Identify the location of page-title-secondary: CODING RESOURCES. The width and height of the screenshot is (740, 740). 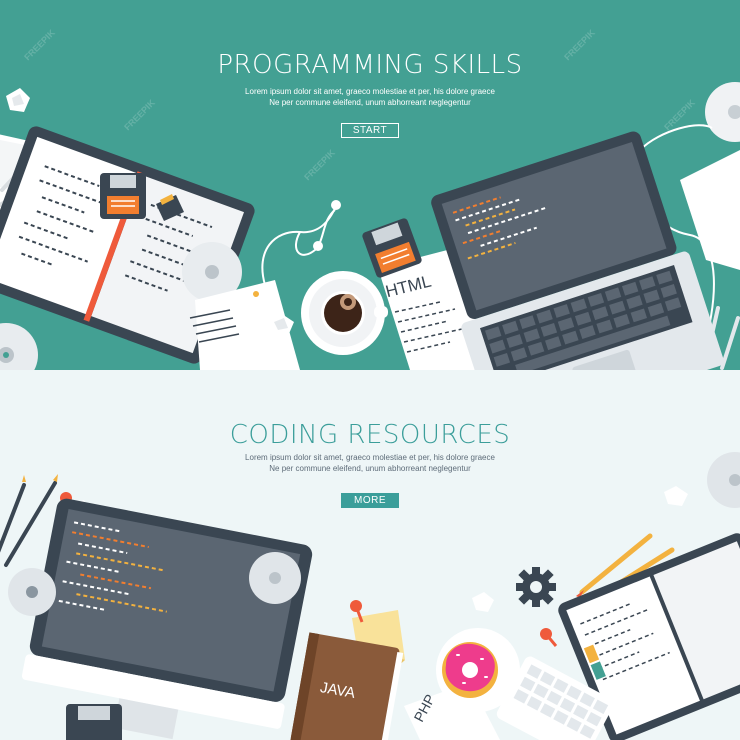
(370, 435).